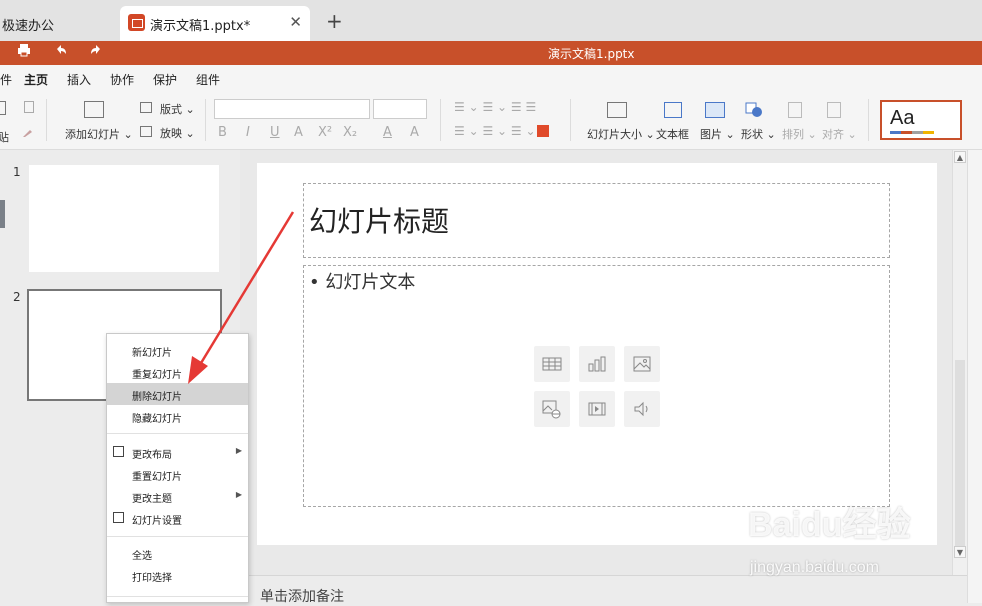 Image resolution: width=982 pixels, height=606 pixels. What do you see at coordinates (974, 376) in the screenshot?
I see `right-settings-panel` at bounding box center [974, 376].